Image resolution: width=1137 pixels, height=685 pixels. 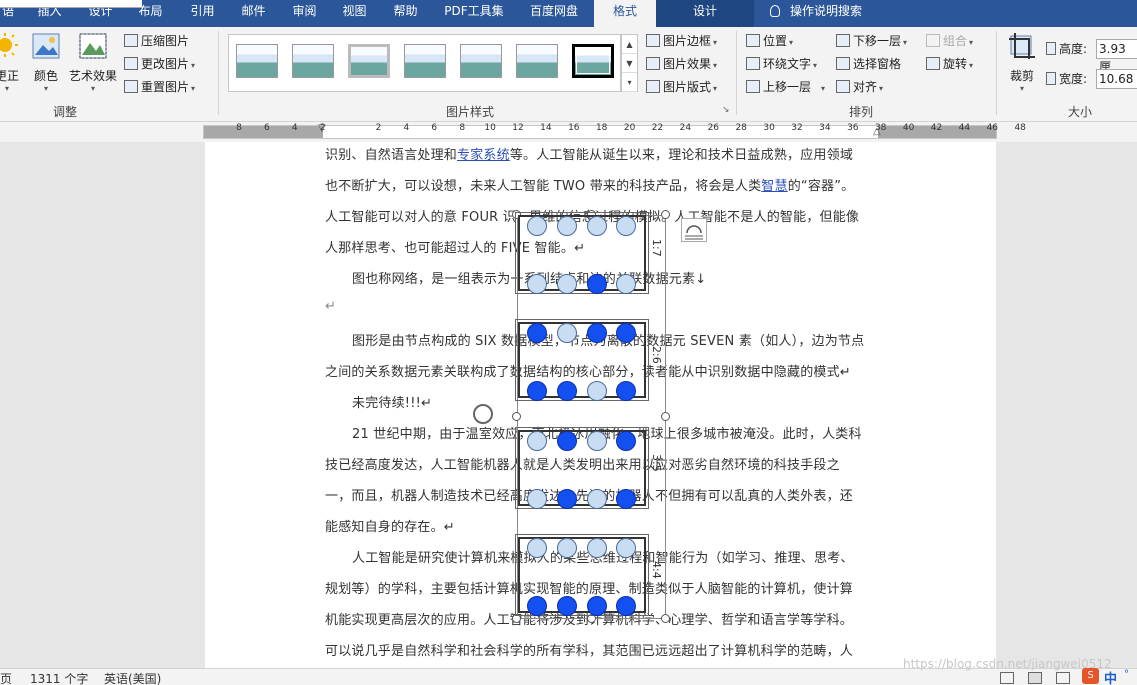 I want to click on picture-effects-button: 图片效果 ▾, so click(x=681, y=64).